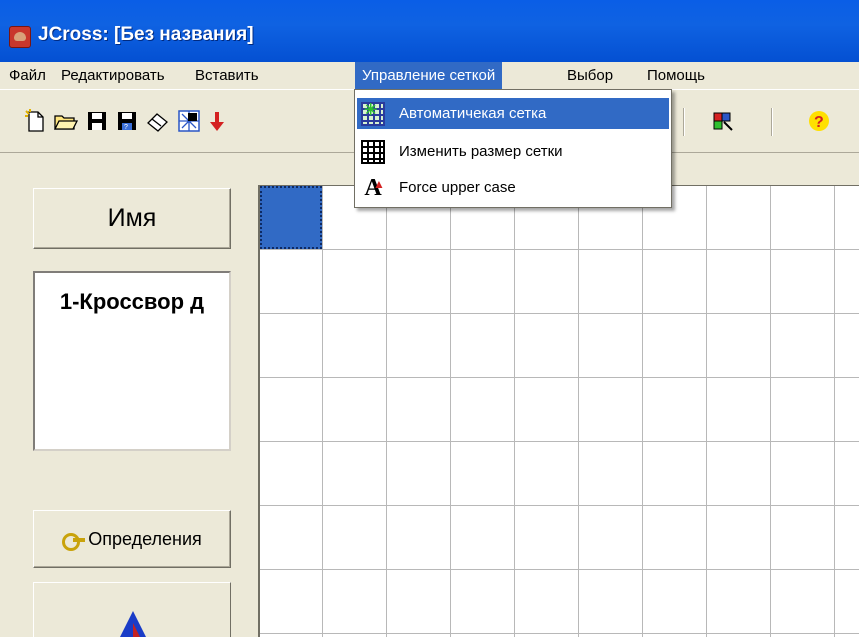  Describe the element at coordinates (374, 188) in the screenshot. I see `upper-case-icon: A ▲` at that location.